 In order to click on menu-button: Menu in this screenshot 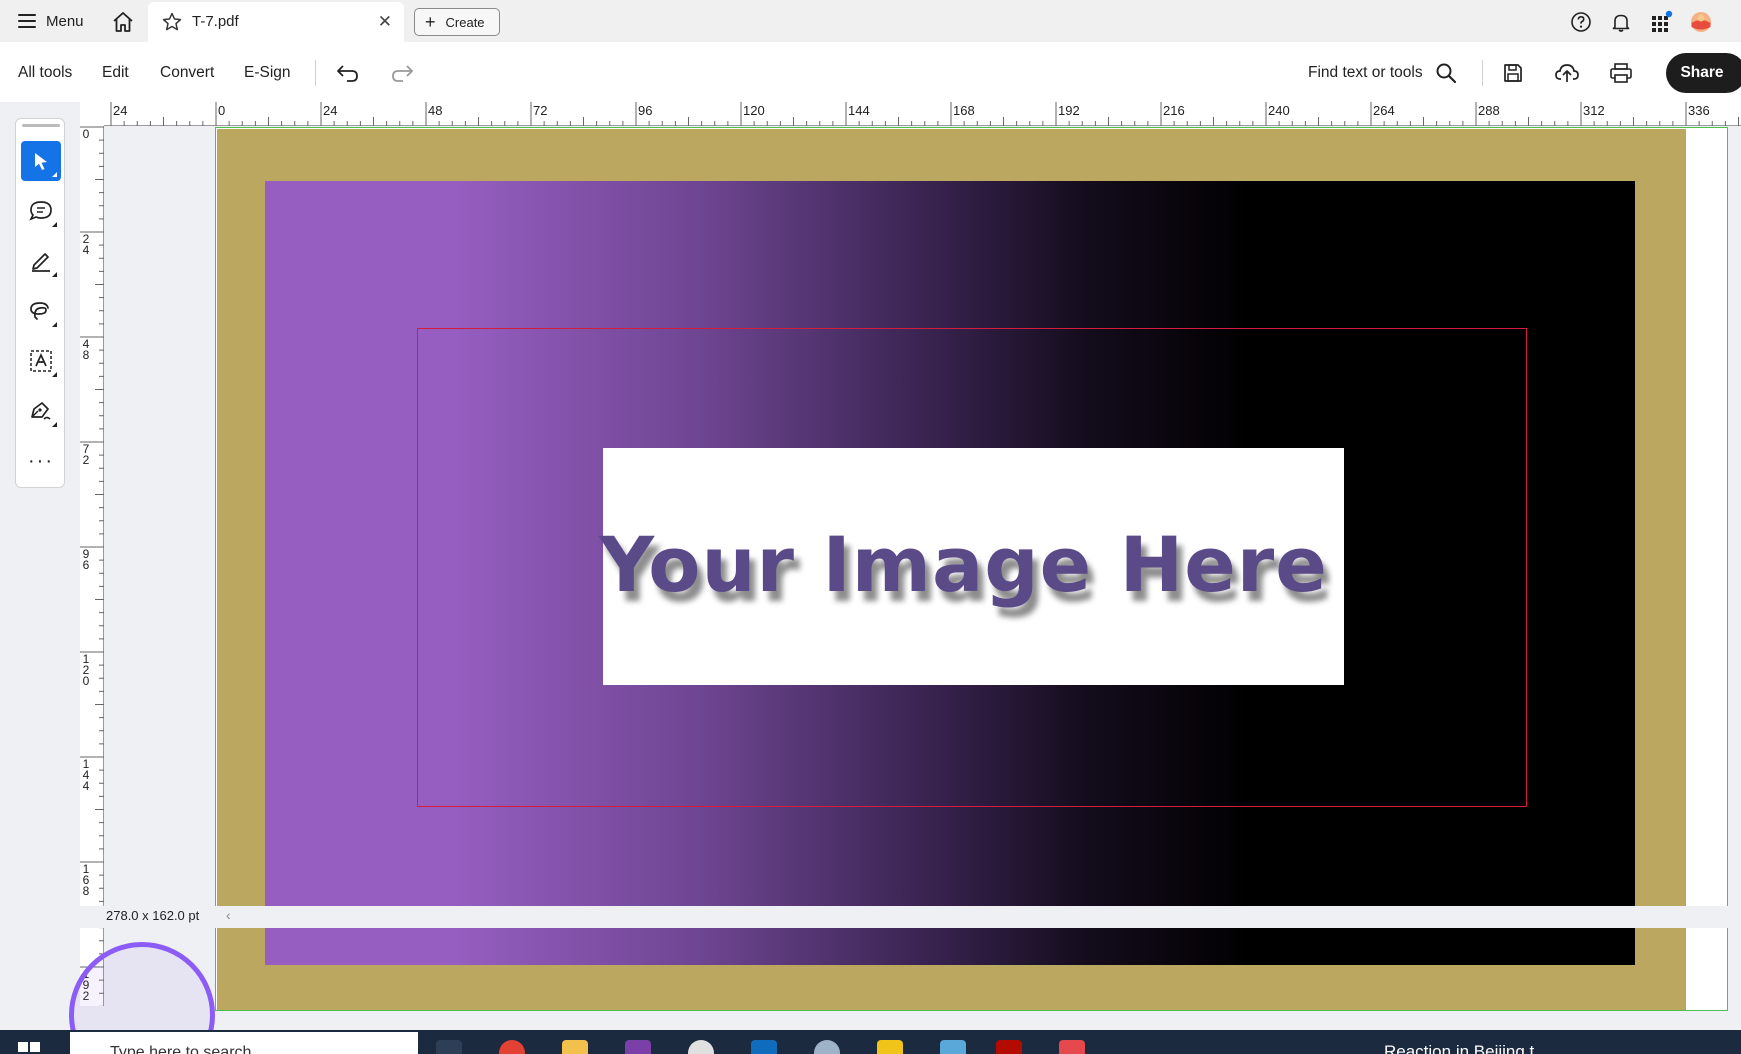, I will do `click(51, 21)`.